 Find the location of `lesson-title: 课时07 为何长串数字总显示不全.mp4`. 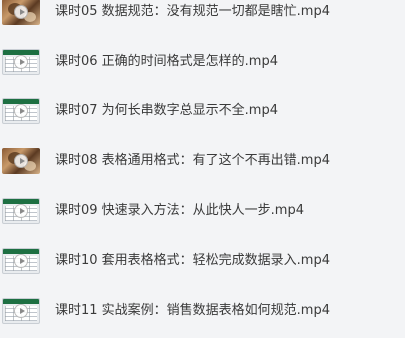

lesson-title: 课时07 为何长串数字总显示不全.mp4 is located at coordinates (166, 110).